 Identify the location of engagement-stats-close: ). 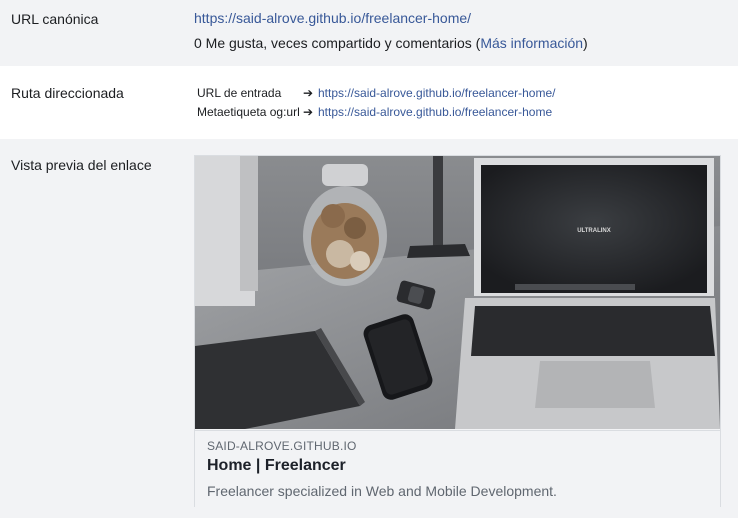
(585, 43).